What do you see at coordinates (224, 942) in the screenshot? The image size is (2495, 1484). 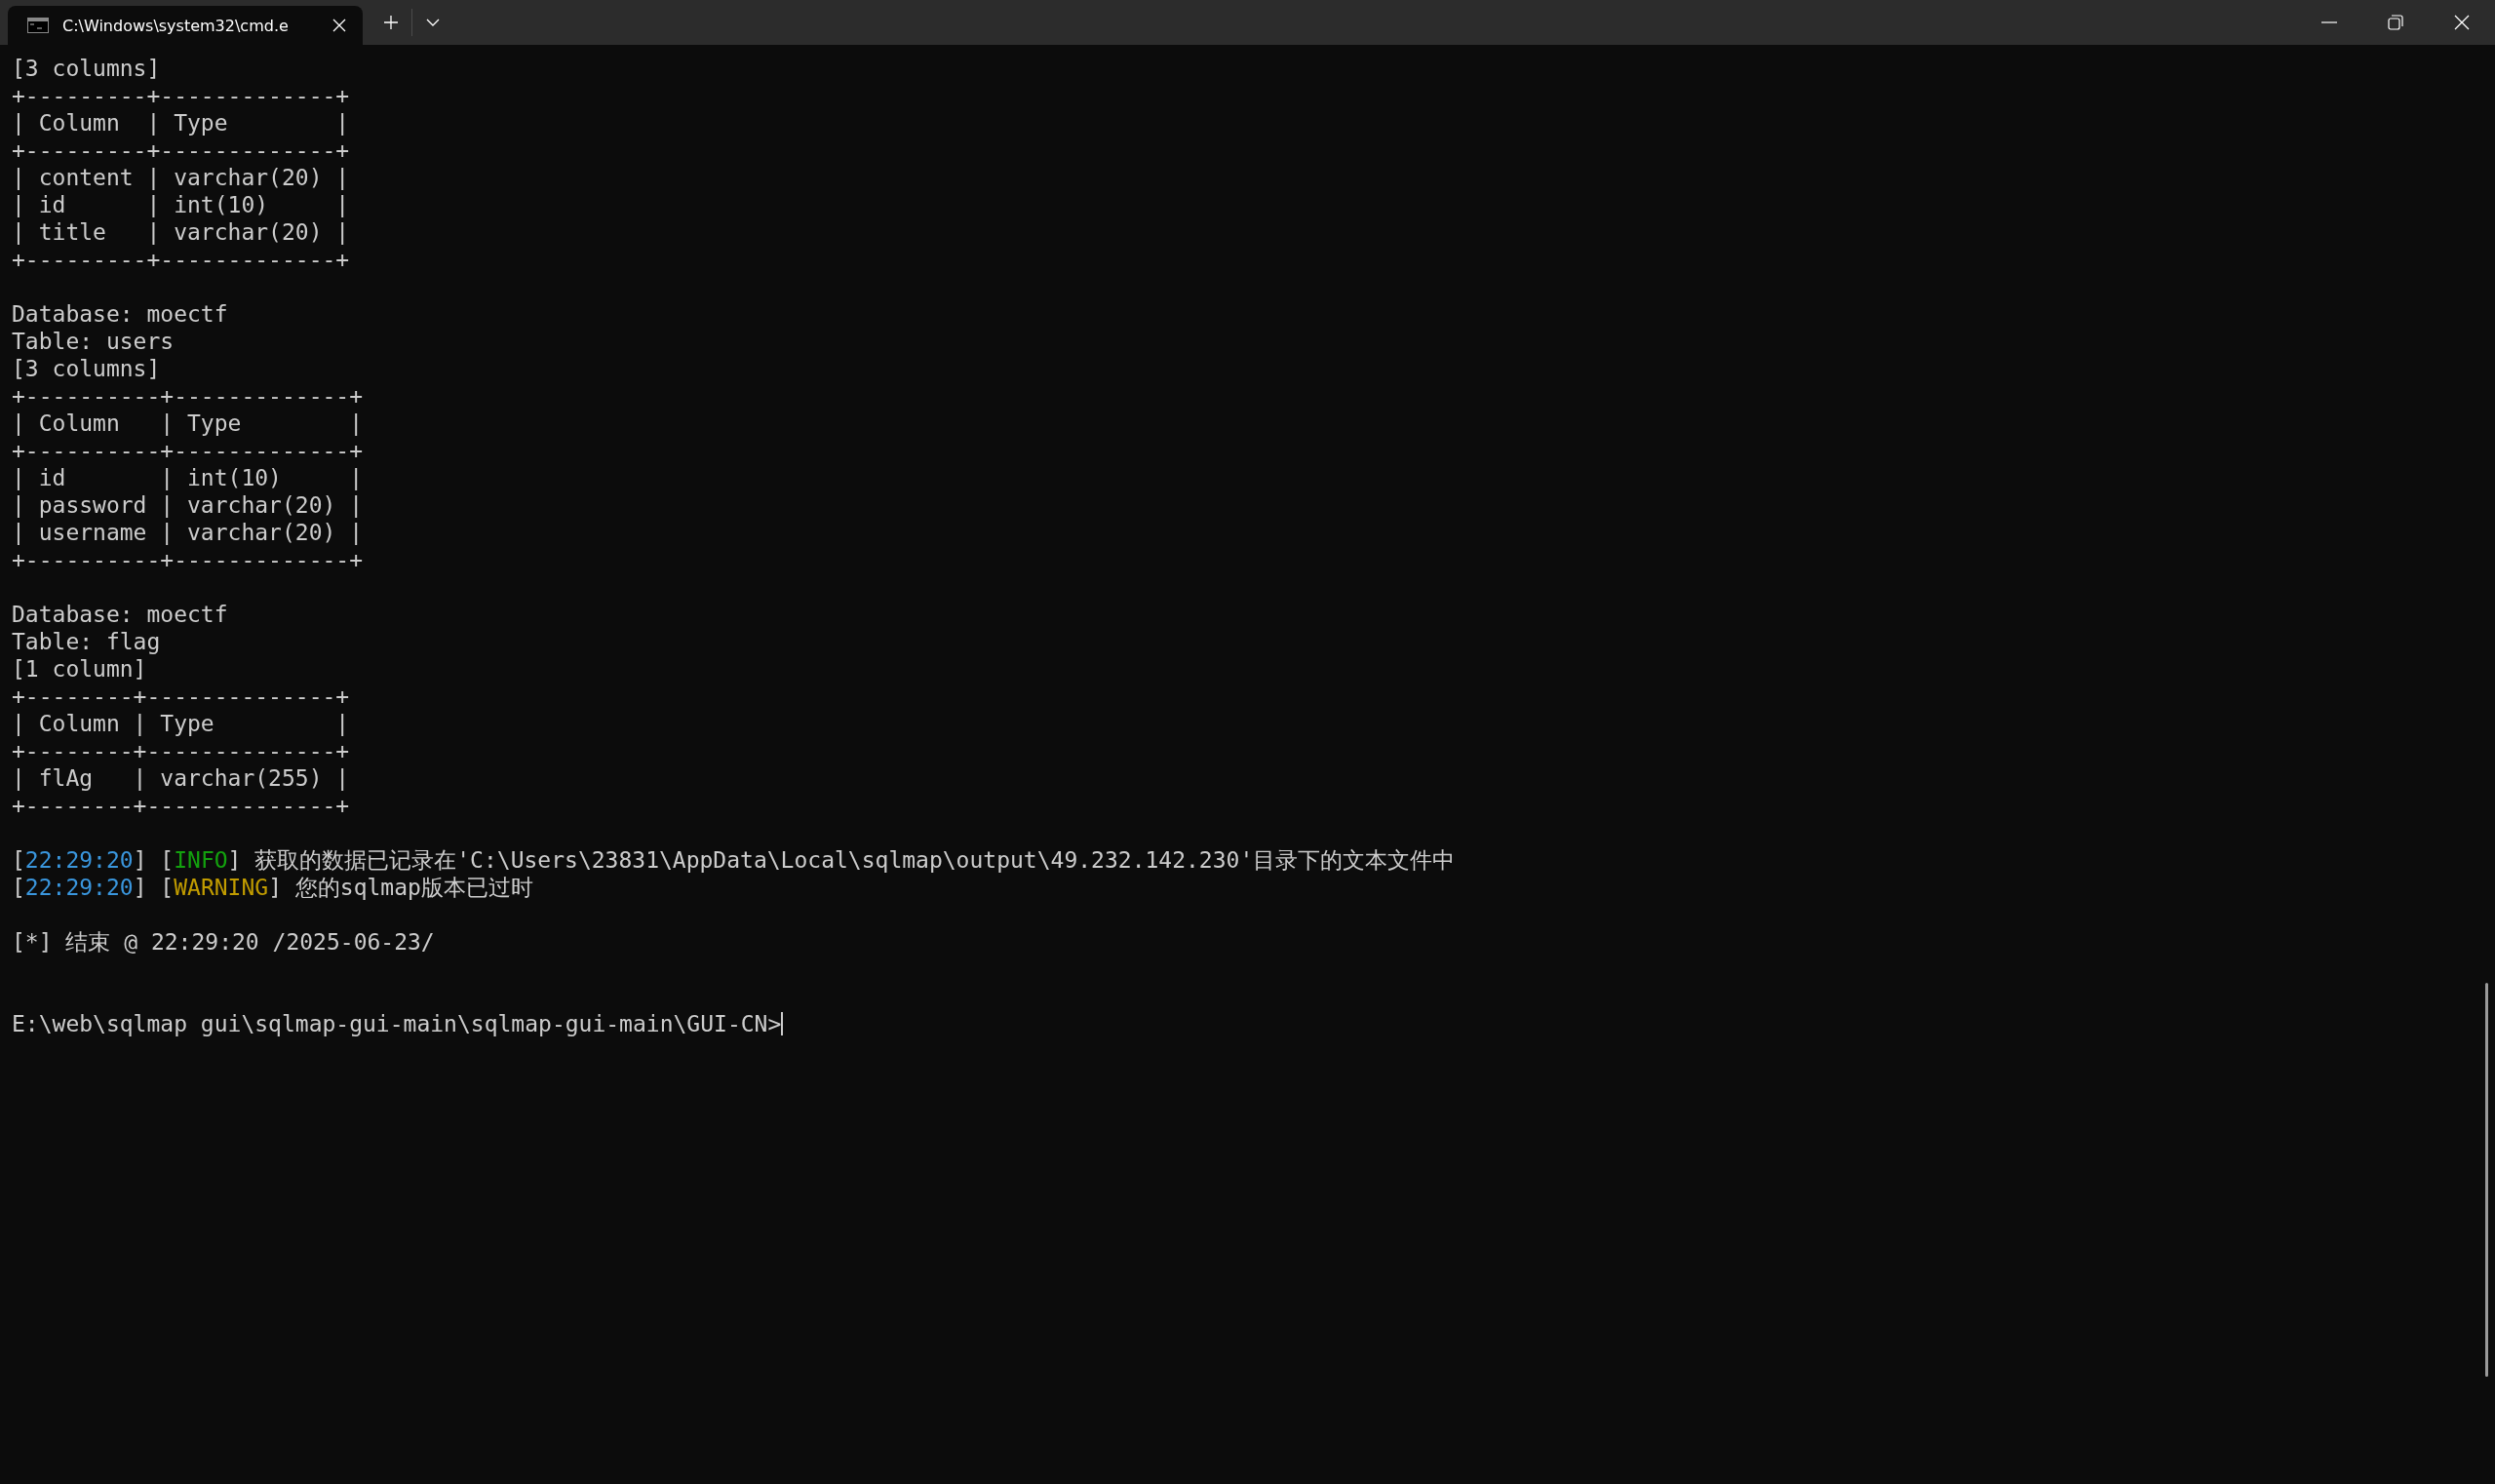 I see `terminal-line: [*] 结束 @ 22:29:20 /2025-06-23/` at bounding box center [224, 942].